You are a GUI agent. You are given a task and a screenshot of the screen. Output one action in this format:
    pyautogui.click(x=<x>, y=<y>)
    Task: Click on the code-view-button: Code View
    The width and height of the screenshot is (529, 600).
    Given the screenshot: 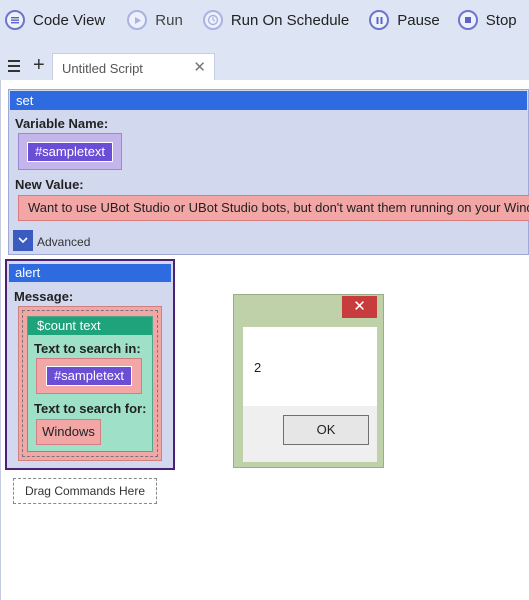 What is the action you would take?
    pyautogui.click(x=55, y=20)
    